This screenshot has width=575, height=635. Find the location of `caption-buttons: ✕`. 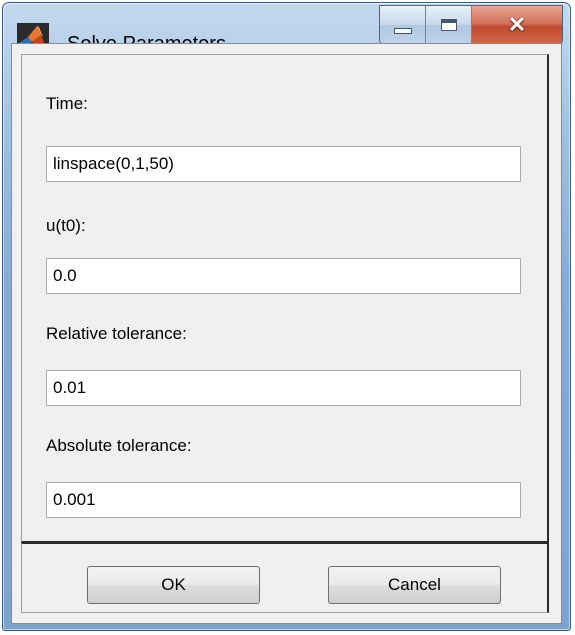

caption-buttons: ✕ is located at coordinates (471, 25).